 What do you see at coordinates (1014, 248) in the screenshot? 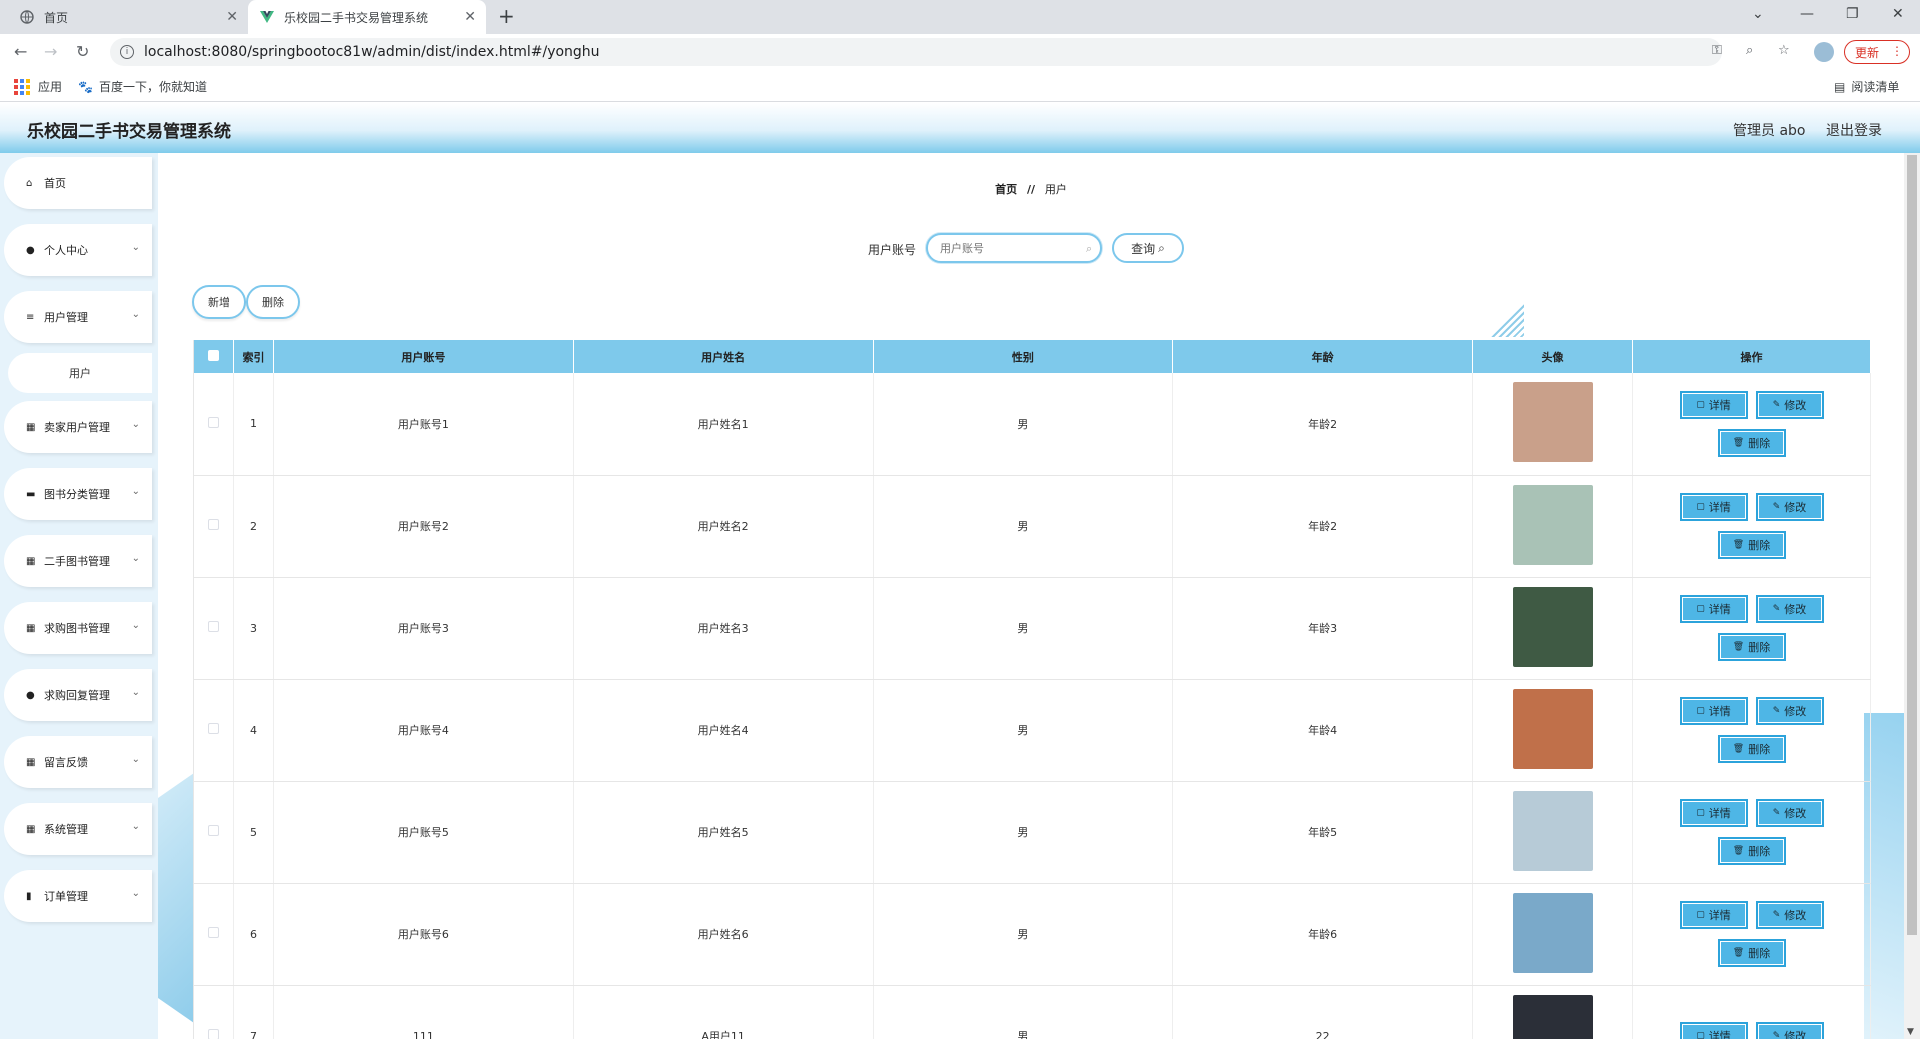
I see `search-input` at bounding box center [1014, 248].